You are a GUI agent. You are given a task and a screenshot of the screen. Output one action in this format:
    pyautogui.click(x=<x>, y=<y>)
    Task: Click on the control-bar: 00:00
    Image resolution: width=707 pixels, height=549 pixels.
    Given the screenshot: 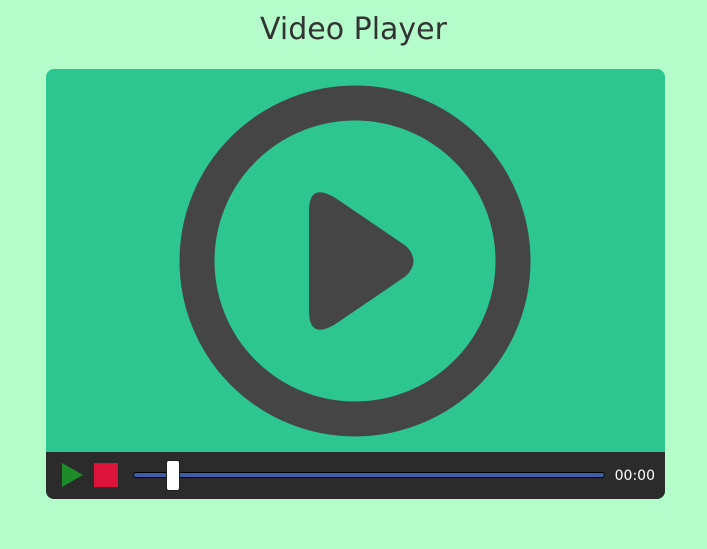 What is the action you would take?
    pyautogui.click(x=355, y=475)
    